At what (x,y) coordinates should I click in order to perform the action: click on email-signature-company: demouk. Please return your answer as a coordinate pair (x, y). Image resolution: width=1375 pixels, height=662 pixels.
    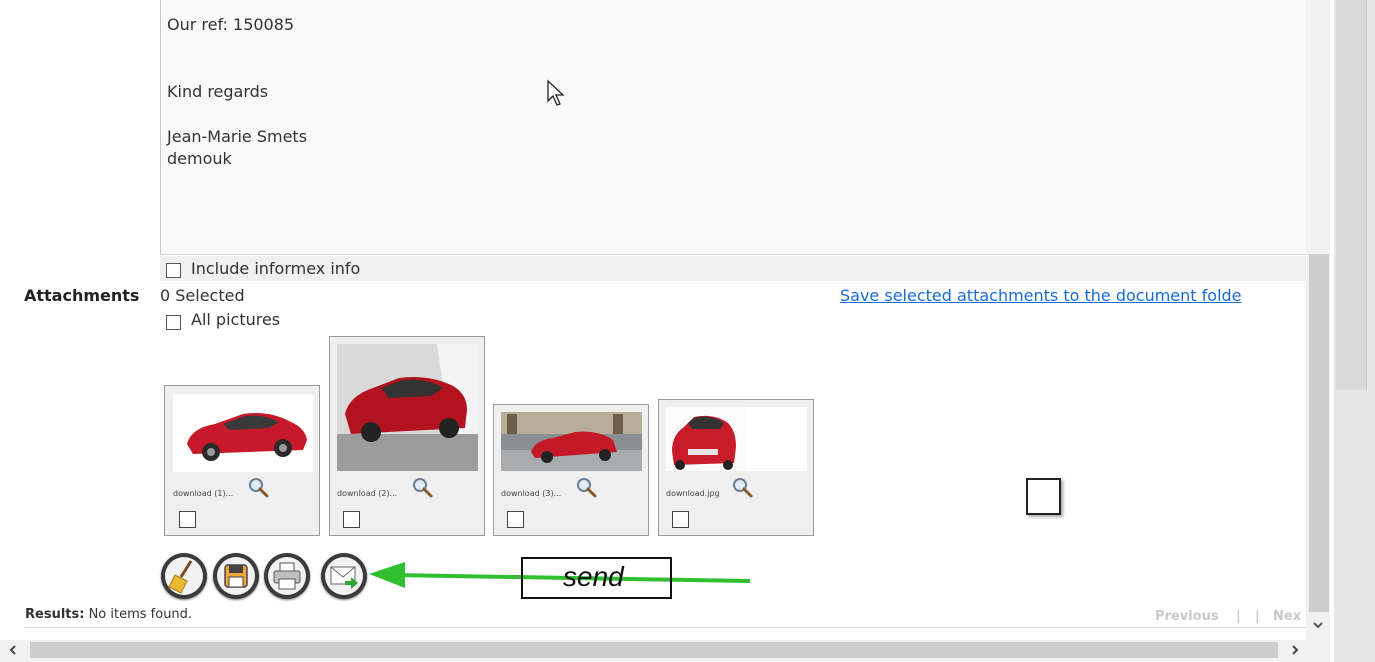
    Looking at the image, I should click on (199, 158).